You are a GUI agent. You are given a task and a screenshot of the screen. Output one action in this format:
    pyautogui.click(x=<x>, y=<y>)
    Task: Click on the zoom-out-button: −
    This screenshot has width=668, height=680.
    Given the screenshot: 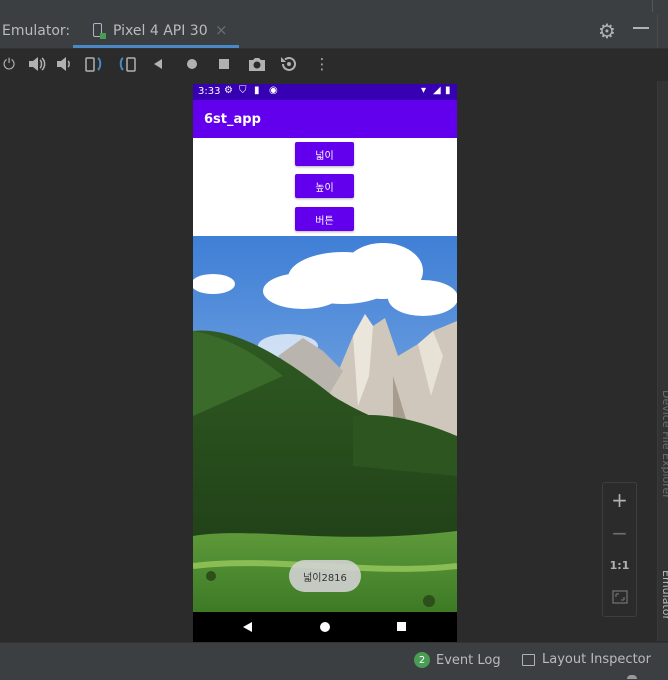 What is the action you would take?
    pyautogui.click(x=619, y=533)
    